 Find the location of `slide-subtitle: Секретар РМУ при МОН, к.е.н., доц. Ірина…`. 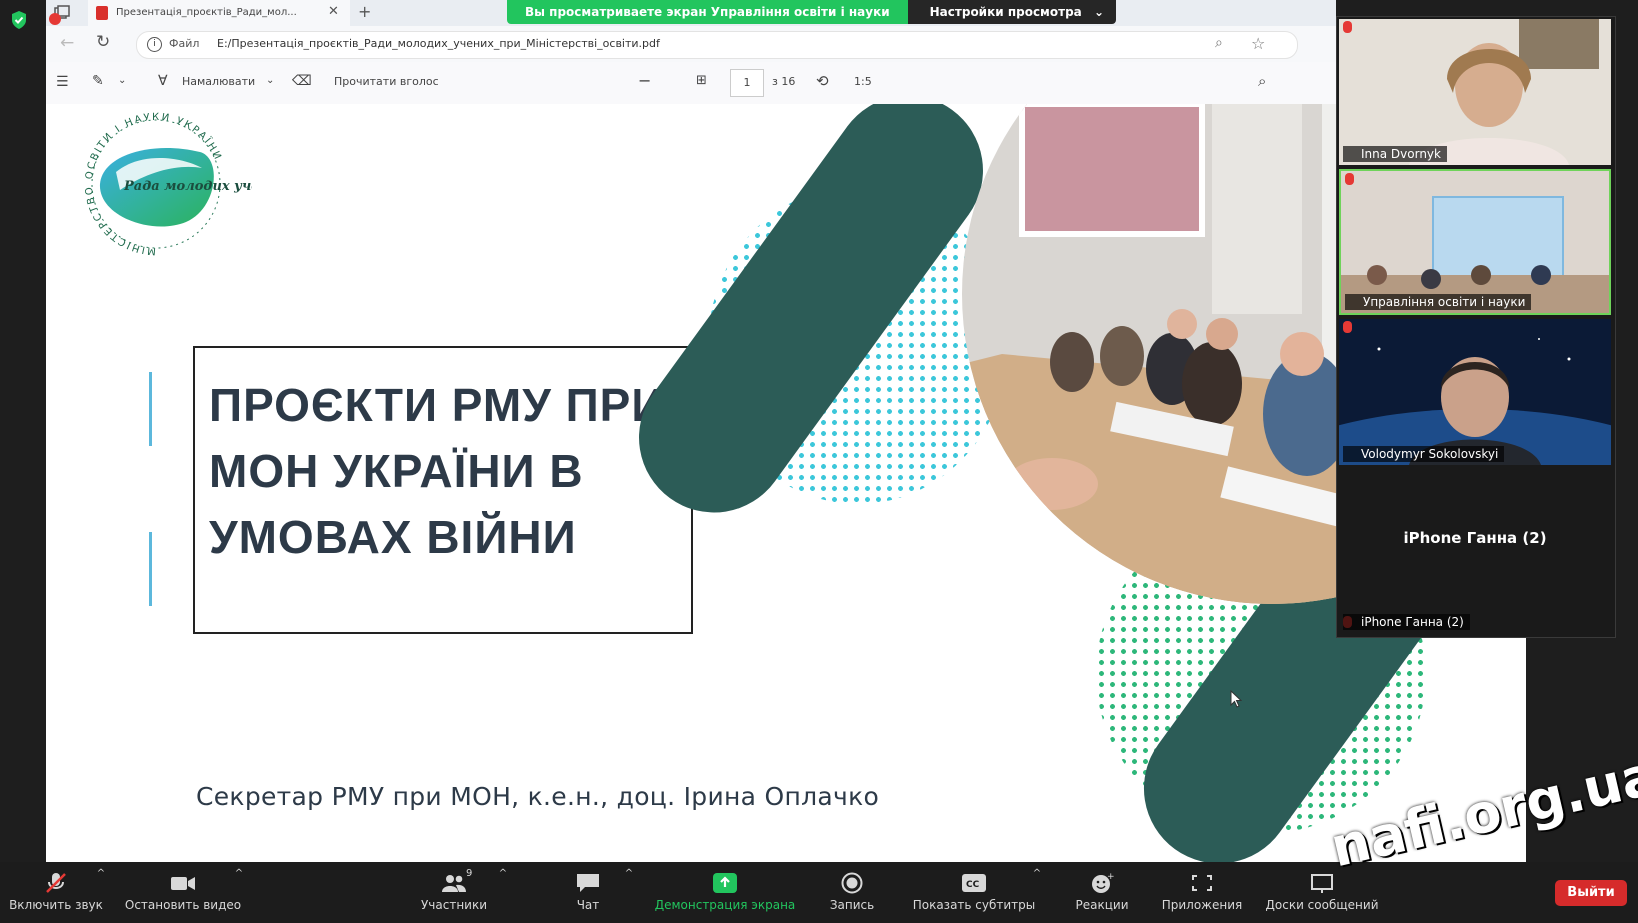

slide-subtitle: Секретар РМУ при МОН, к.е.н., доц. Ірина… is located at coordinates (538, 796).